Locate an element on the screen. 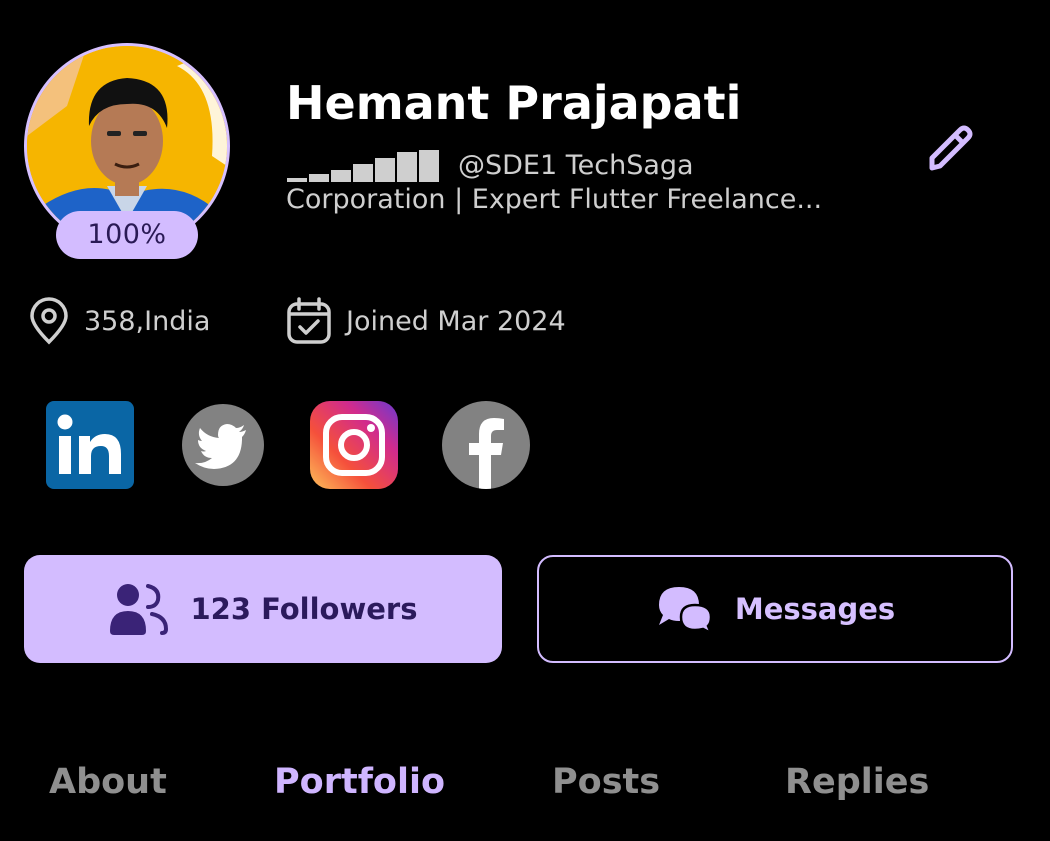 This screenshot has height=841, width=1050. instagram-icon is located at coordinates (354, 445).